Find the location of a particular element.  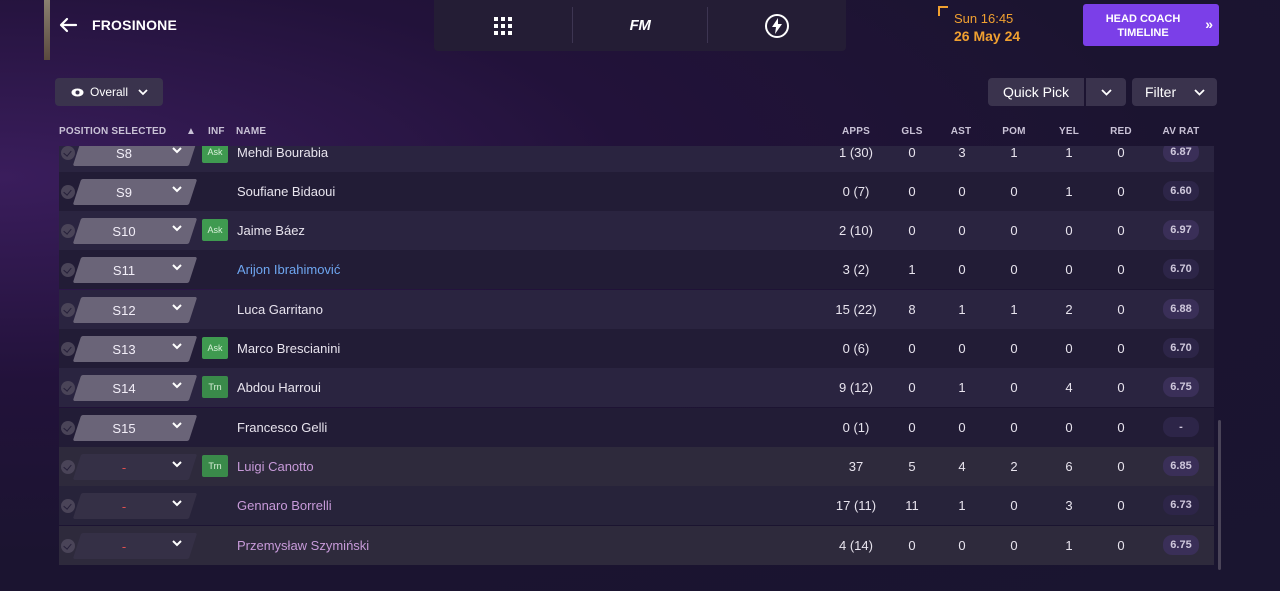

table-row: S13 Ask Marco Brescianini 0 (6) 0 0 0 0 0 6.70 is located at coordinates (636, 348).